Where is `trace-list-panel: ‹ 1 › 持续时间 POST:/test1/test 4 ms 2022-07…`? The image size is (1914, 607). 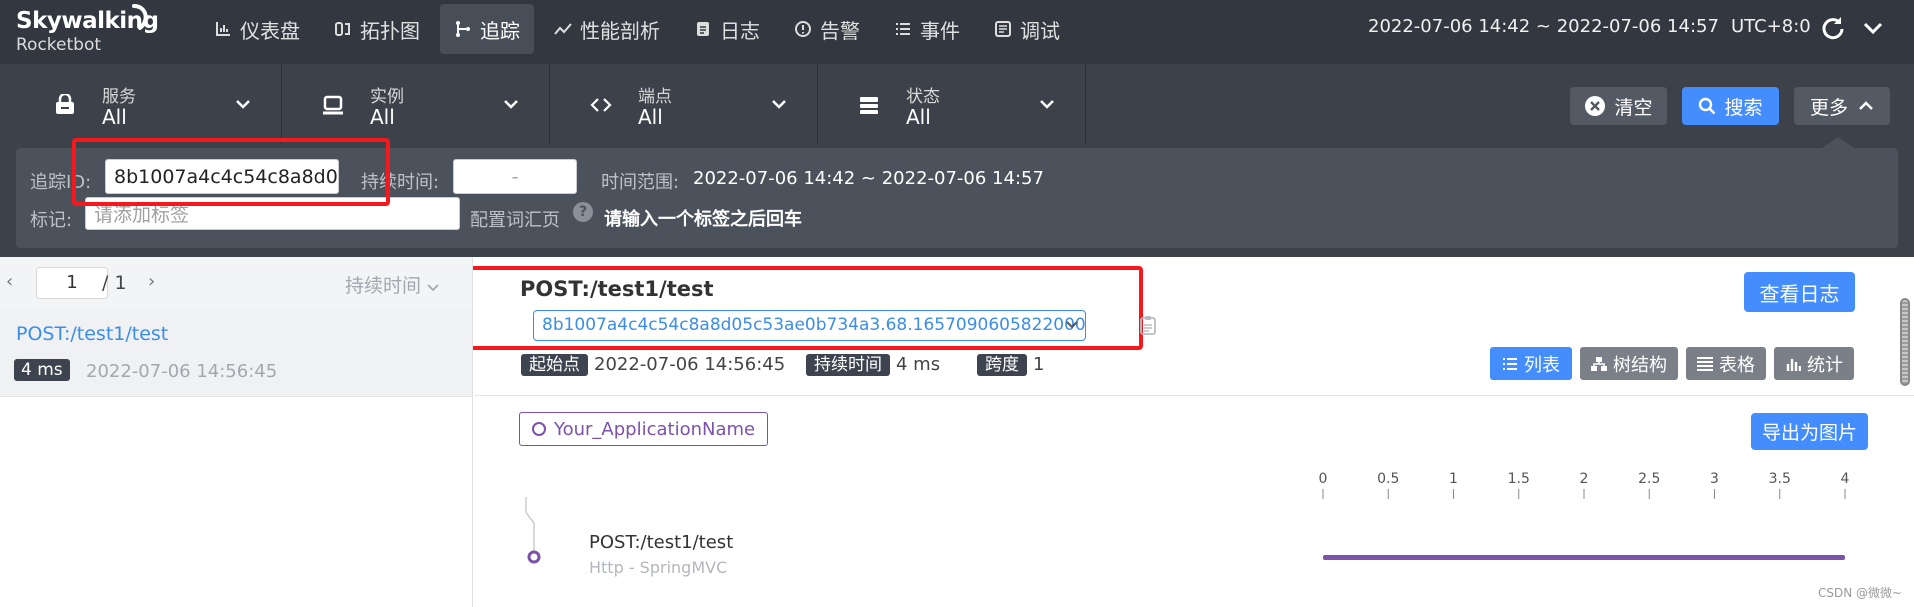 trace-list-panel: ‹ 1 › 持续时间 POST:/test1/test 4 ms 2022-07… is located at coordinates (236, 432).